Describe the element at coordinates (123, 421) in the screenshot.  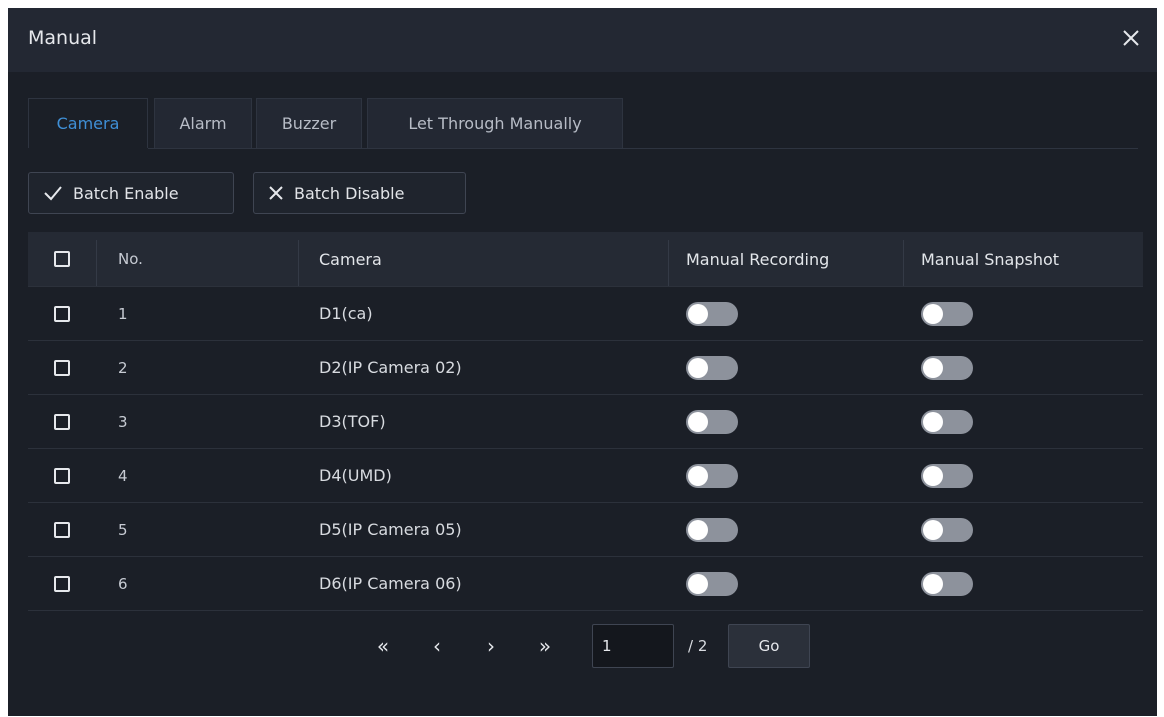
I see `row-no: 3` at that location.